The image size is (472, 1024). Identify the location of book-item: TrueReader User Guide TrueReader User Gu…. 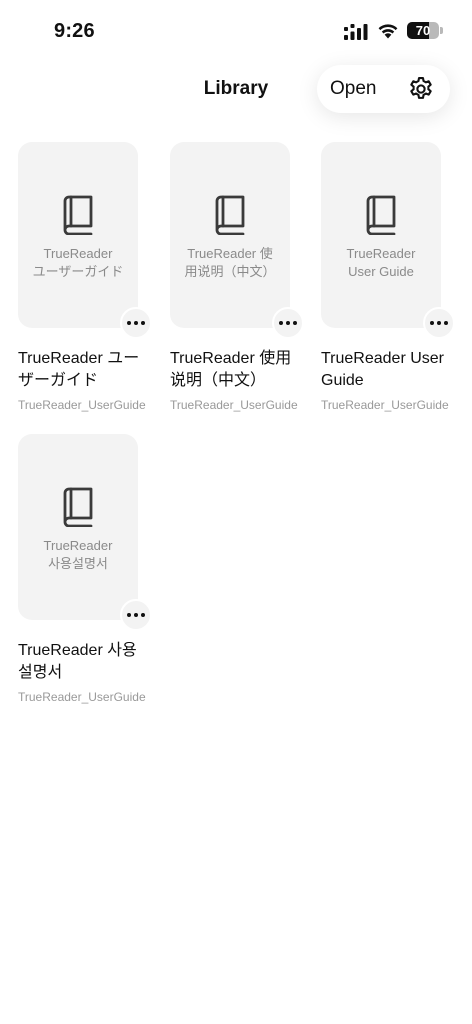
(391, 277).